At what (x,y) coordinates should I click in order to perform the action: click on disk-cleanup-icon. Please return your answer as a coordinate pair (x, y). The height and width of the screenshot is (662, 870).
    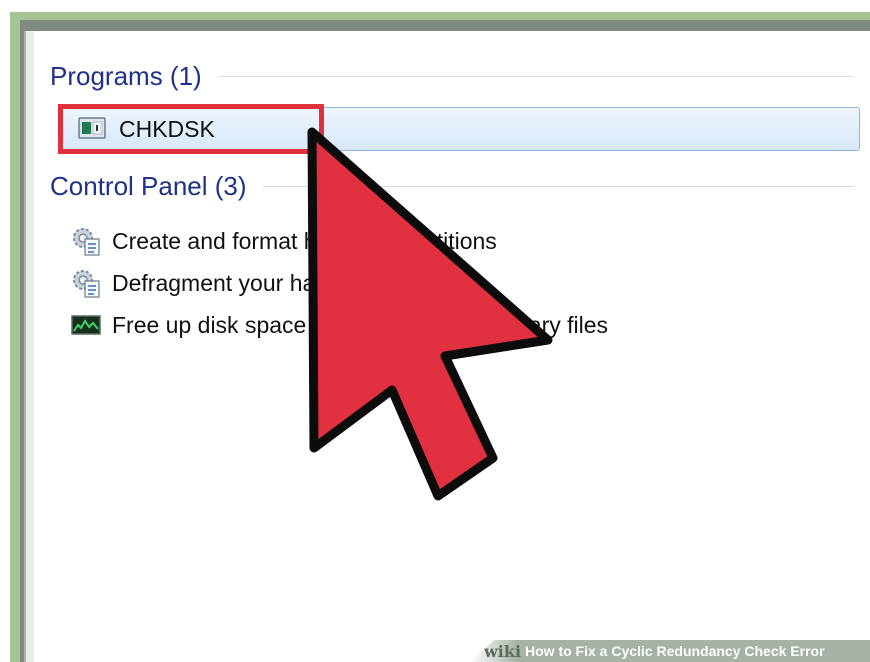
    Looking at the image, I should click on (86, 325).